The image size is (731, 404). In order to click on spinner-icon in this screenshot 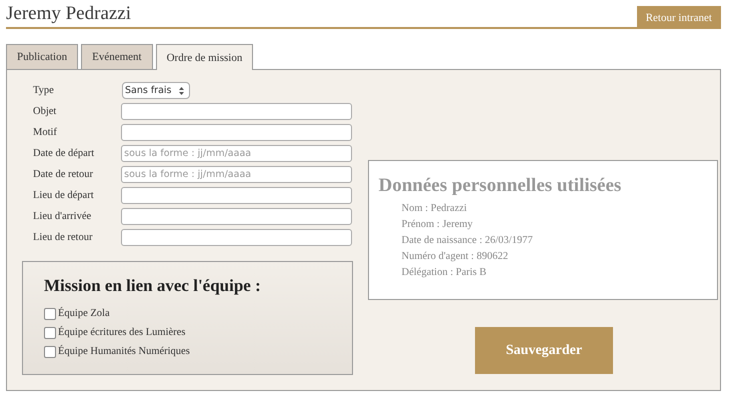, I will do `click(181, 91)`.